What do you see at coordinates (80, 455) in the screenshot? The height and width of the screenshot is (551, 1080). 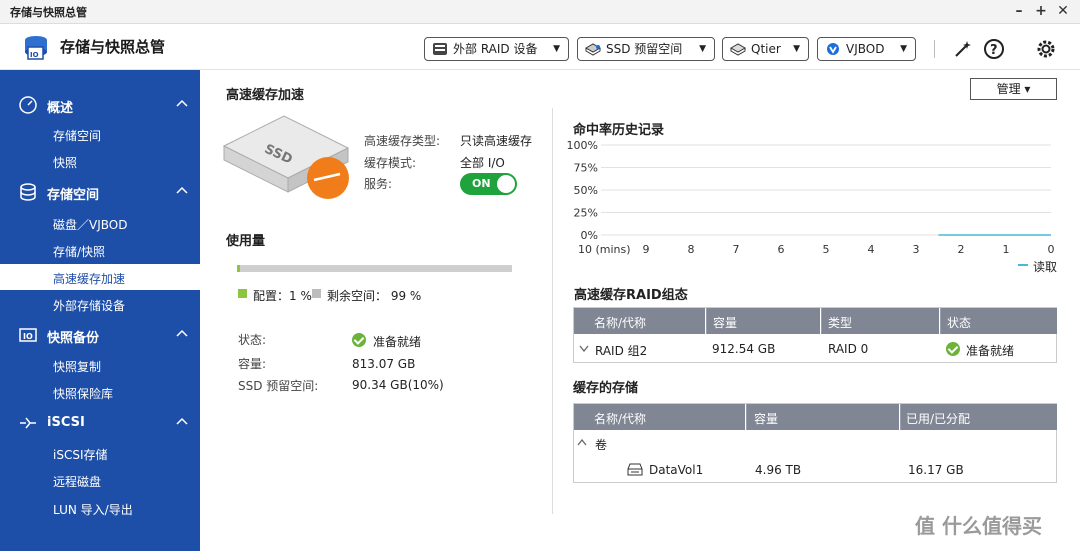 I see `sidebar-item-label: iSCSI存储` at bounding box center [80, 455].